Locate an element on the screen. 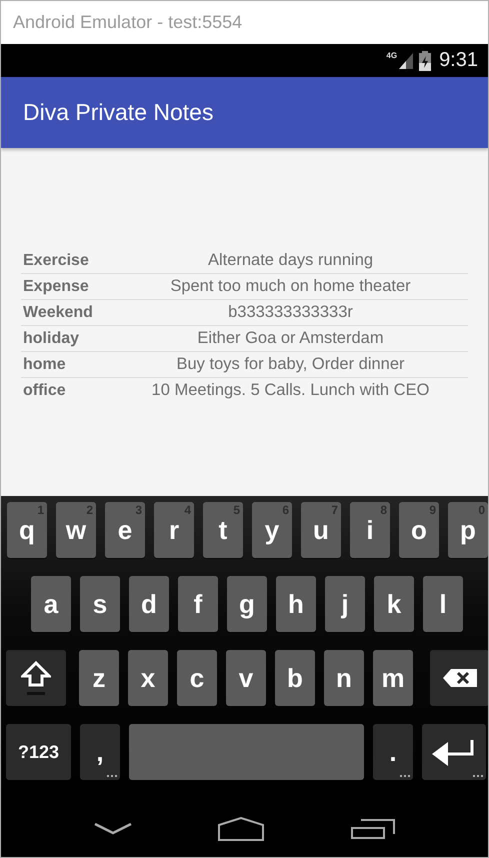 The height and width of the screenshot is (858, 489). shift-key is located at coordinates (36, 678).